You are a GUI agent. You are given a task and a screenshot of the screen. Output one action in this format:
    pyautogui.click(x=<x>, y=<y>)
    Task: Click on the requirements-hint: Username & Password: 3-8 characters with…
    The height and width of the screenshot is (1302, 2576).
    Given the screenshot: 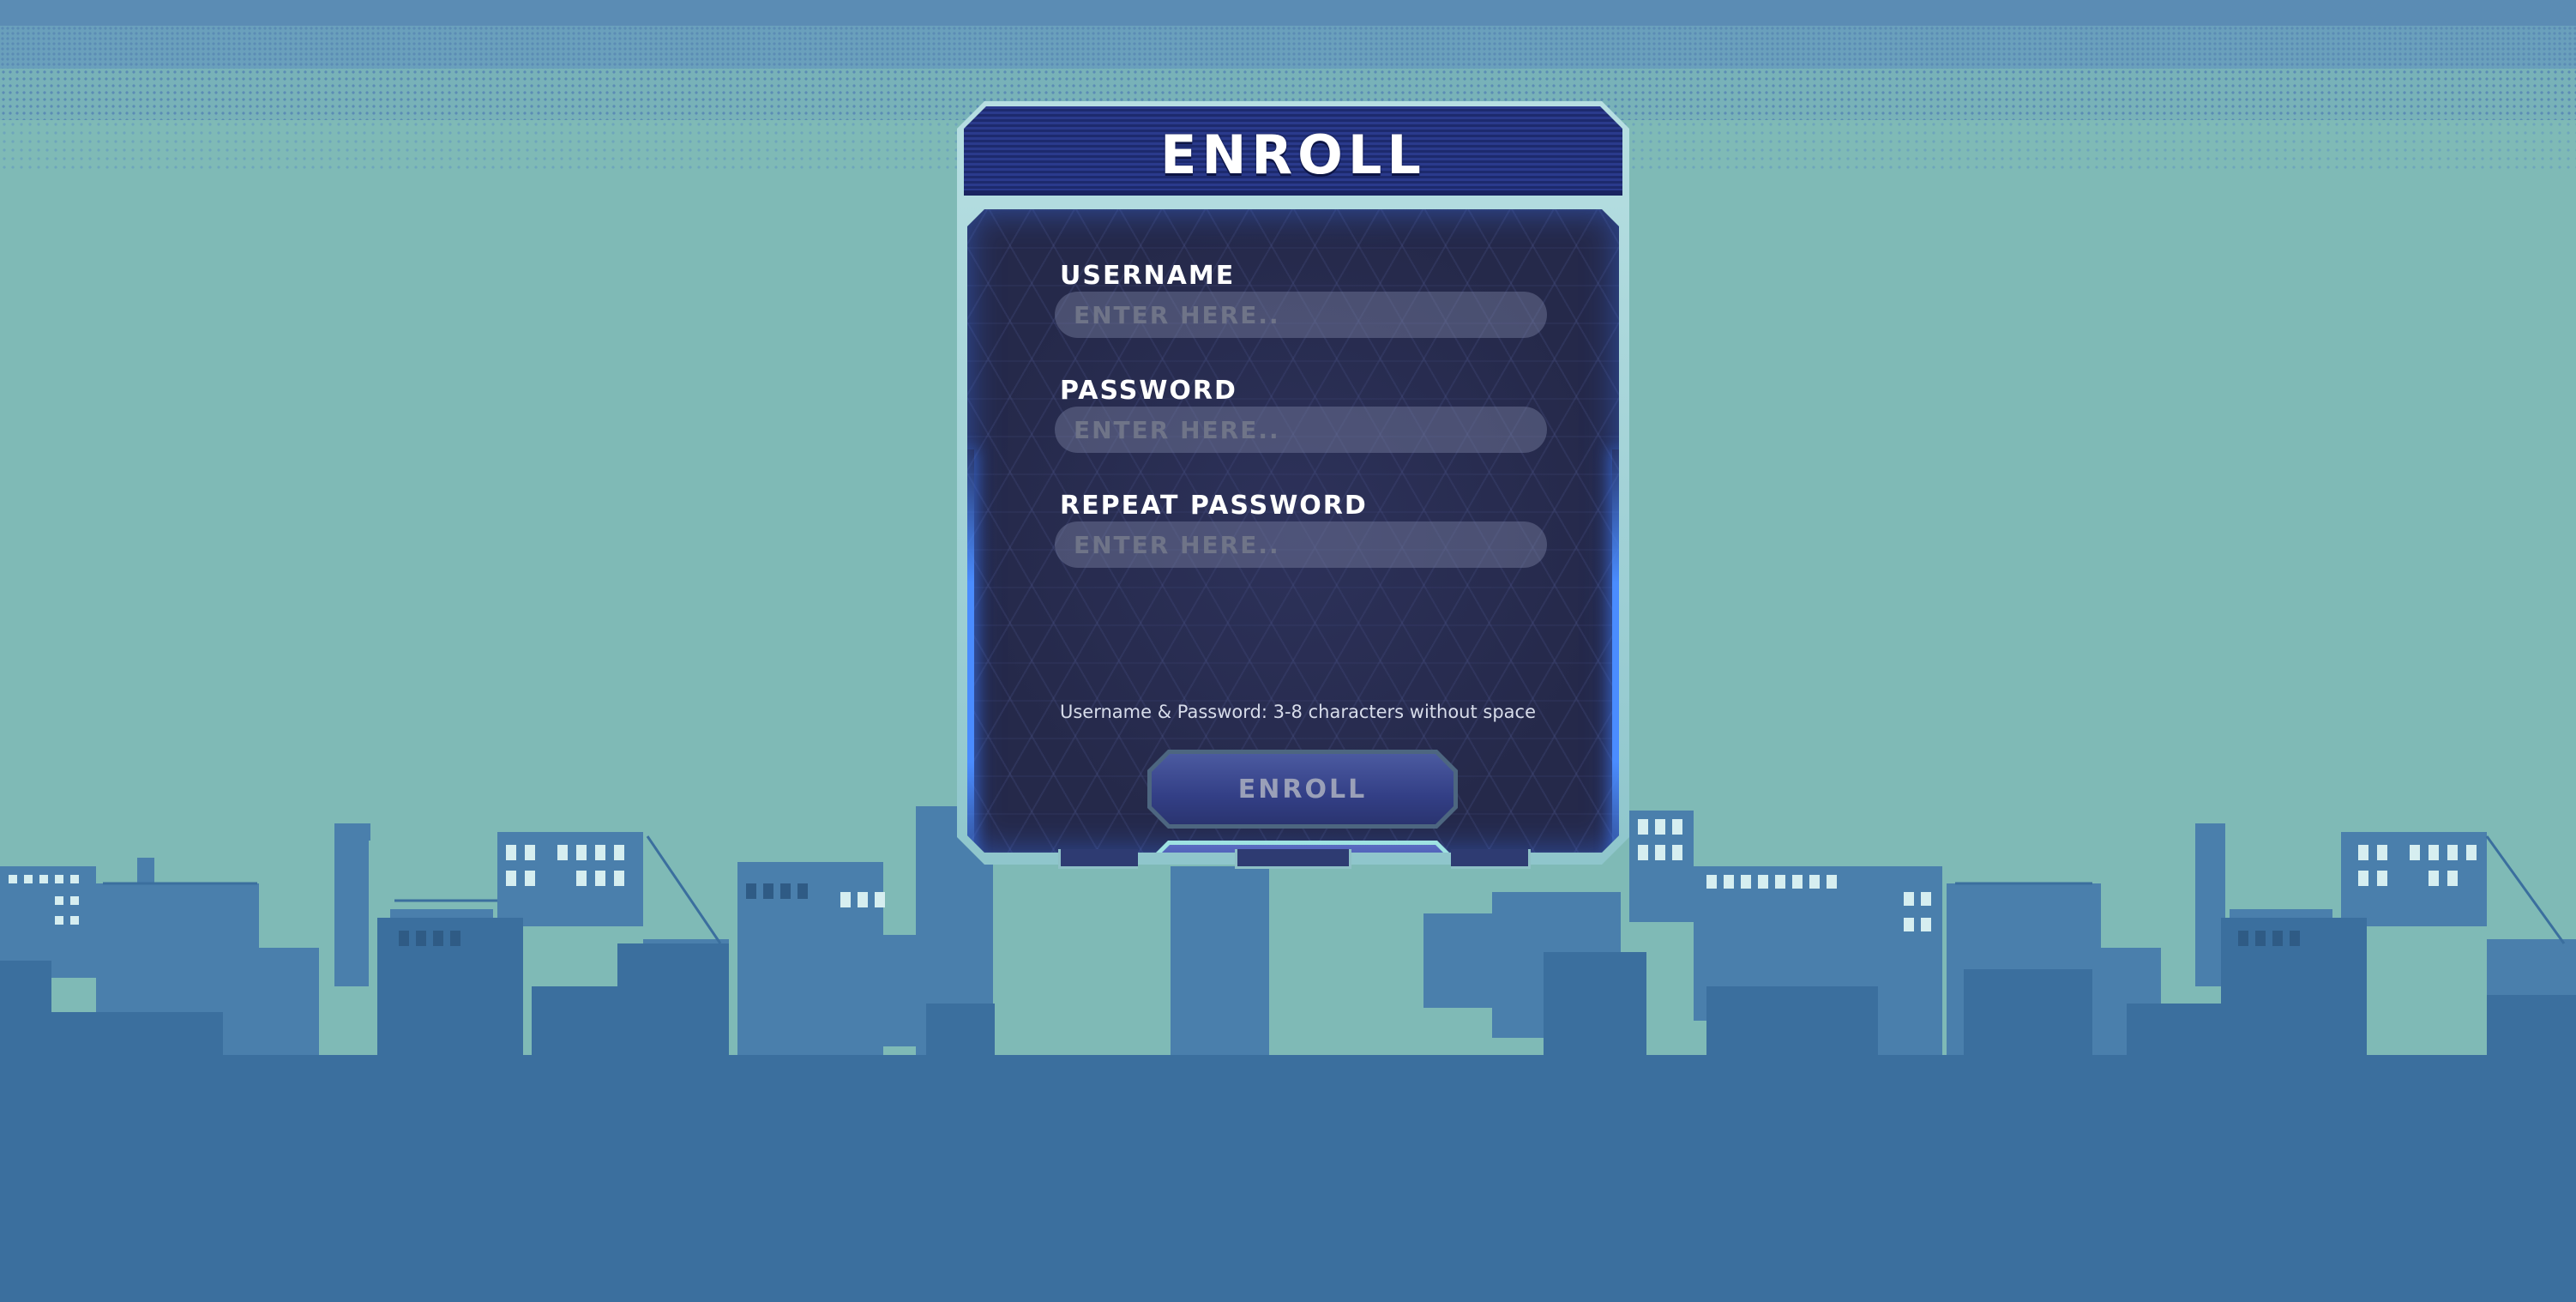 What is the action you would take?
    pyautogui.click(x=1298, y=712)
    